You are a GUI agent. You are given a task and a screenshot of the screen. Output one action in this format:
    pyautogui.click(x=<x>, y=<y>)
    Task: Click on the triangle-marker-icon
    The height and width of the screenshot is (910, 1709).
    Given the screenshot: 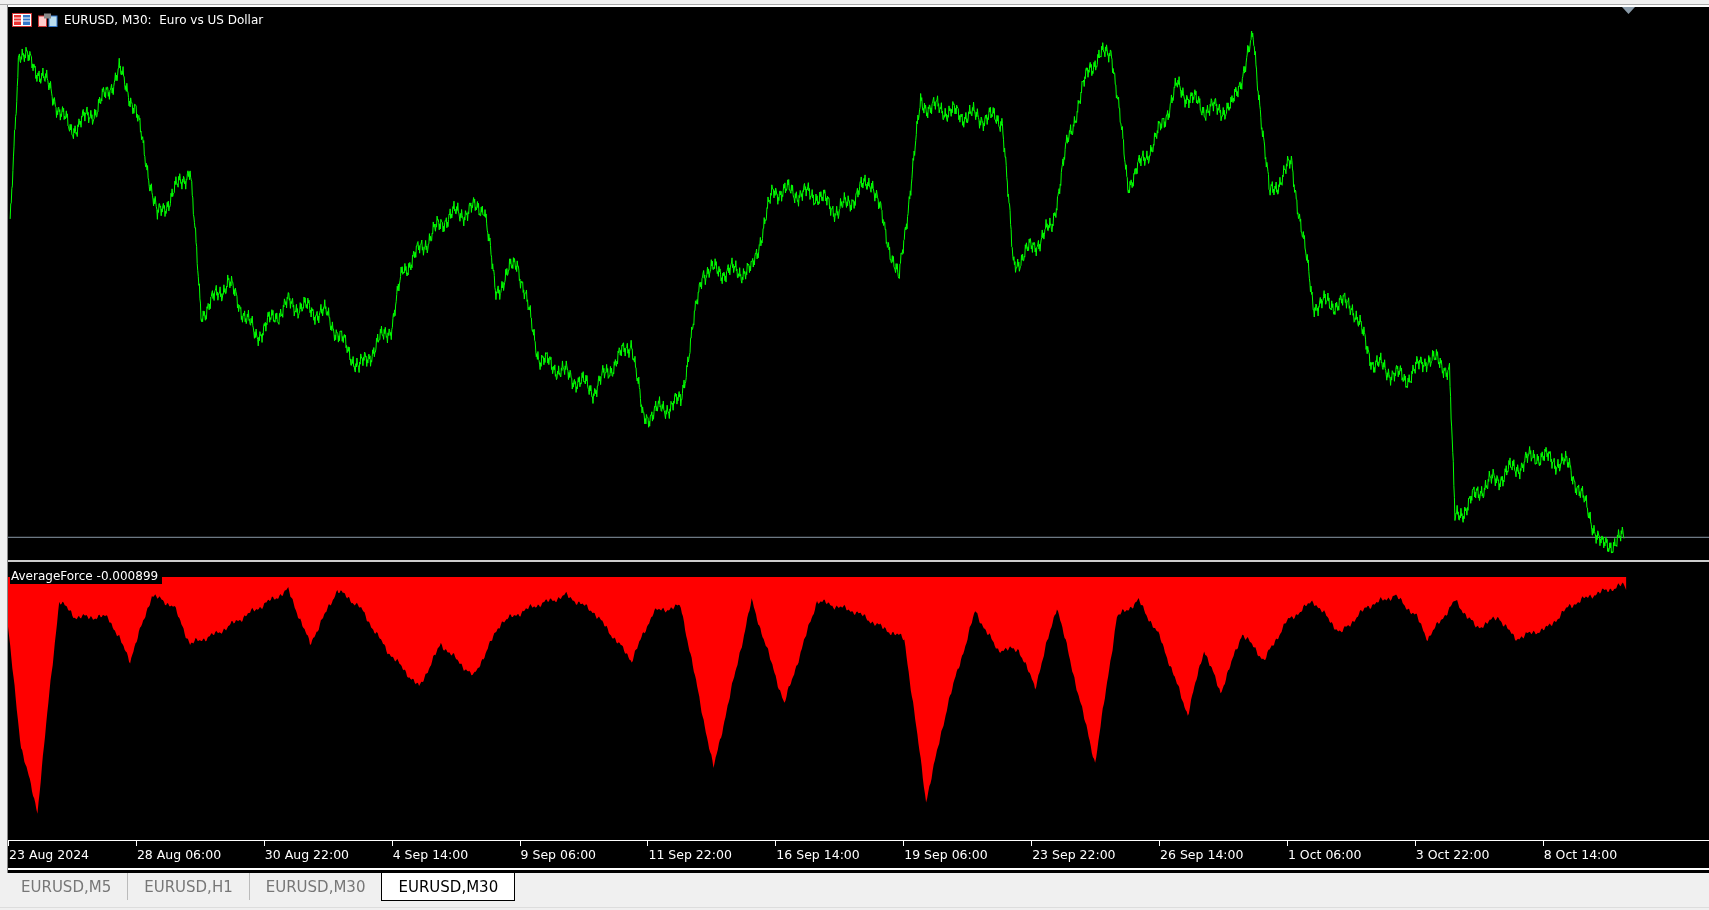 What is the action you would take?
    pyautogui.click(x=1628, y=10)
    